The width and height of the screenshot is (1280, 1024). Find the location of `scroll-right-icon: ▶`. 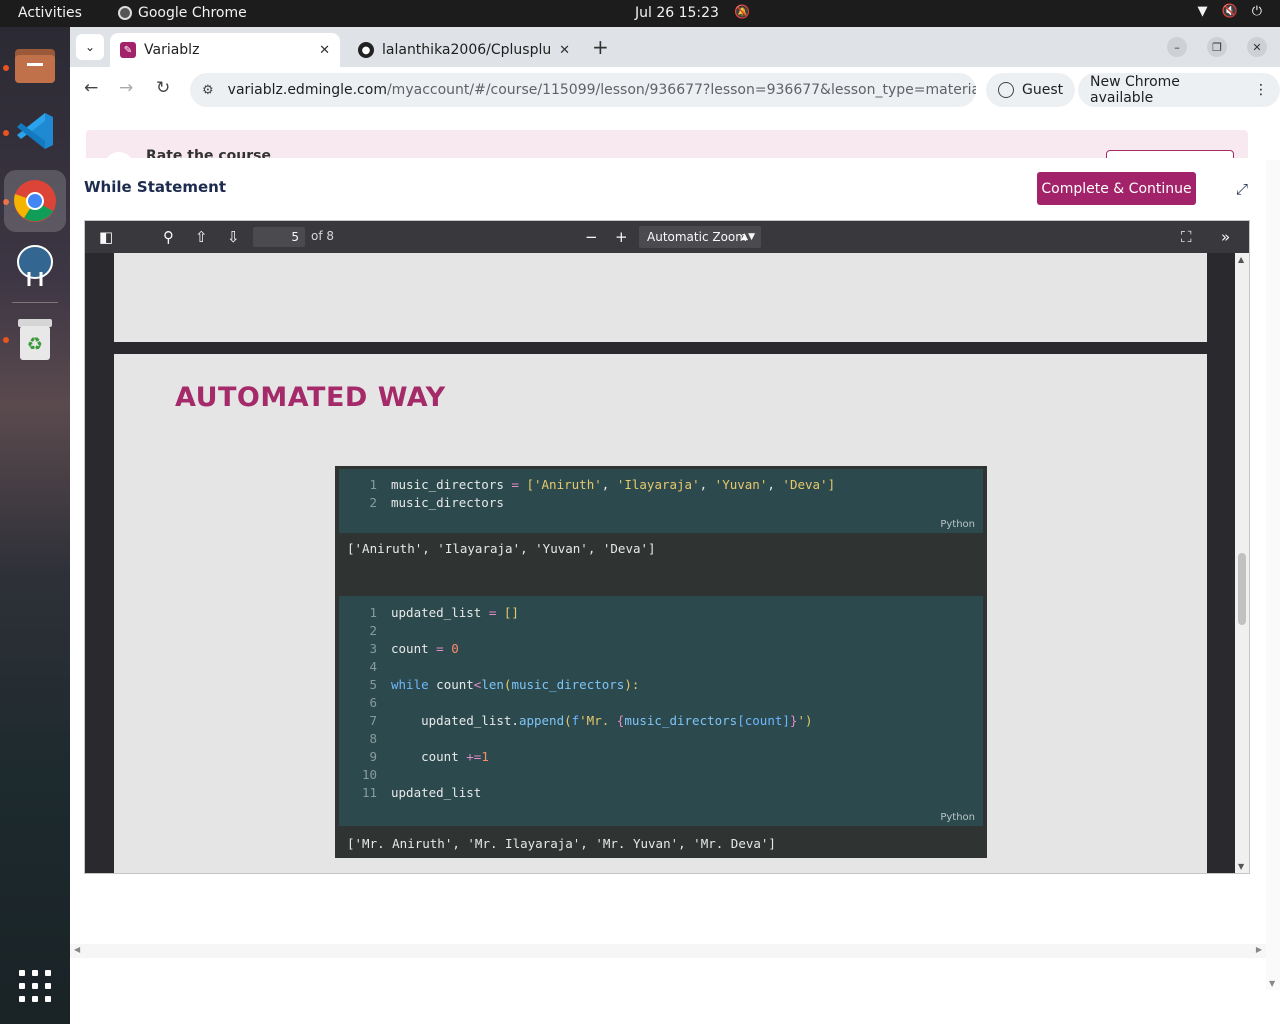

scroll-right-icon: ▶ is located at coordinates (1259, 949).